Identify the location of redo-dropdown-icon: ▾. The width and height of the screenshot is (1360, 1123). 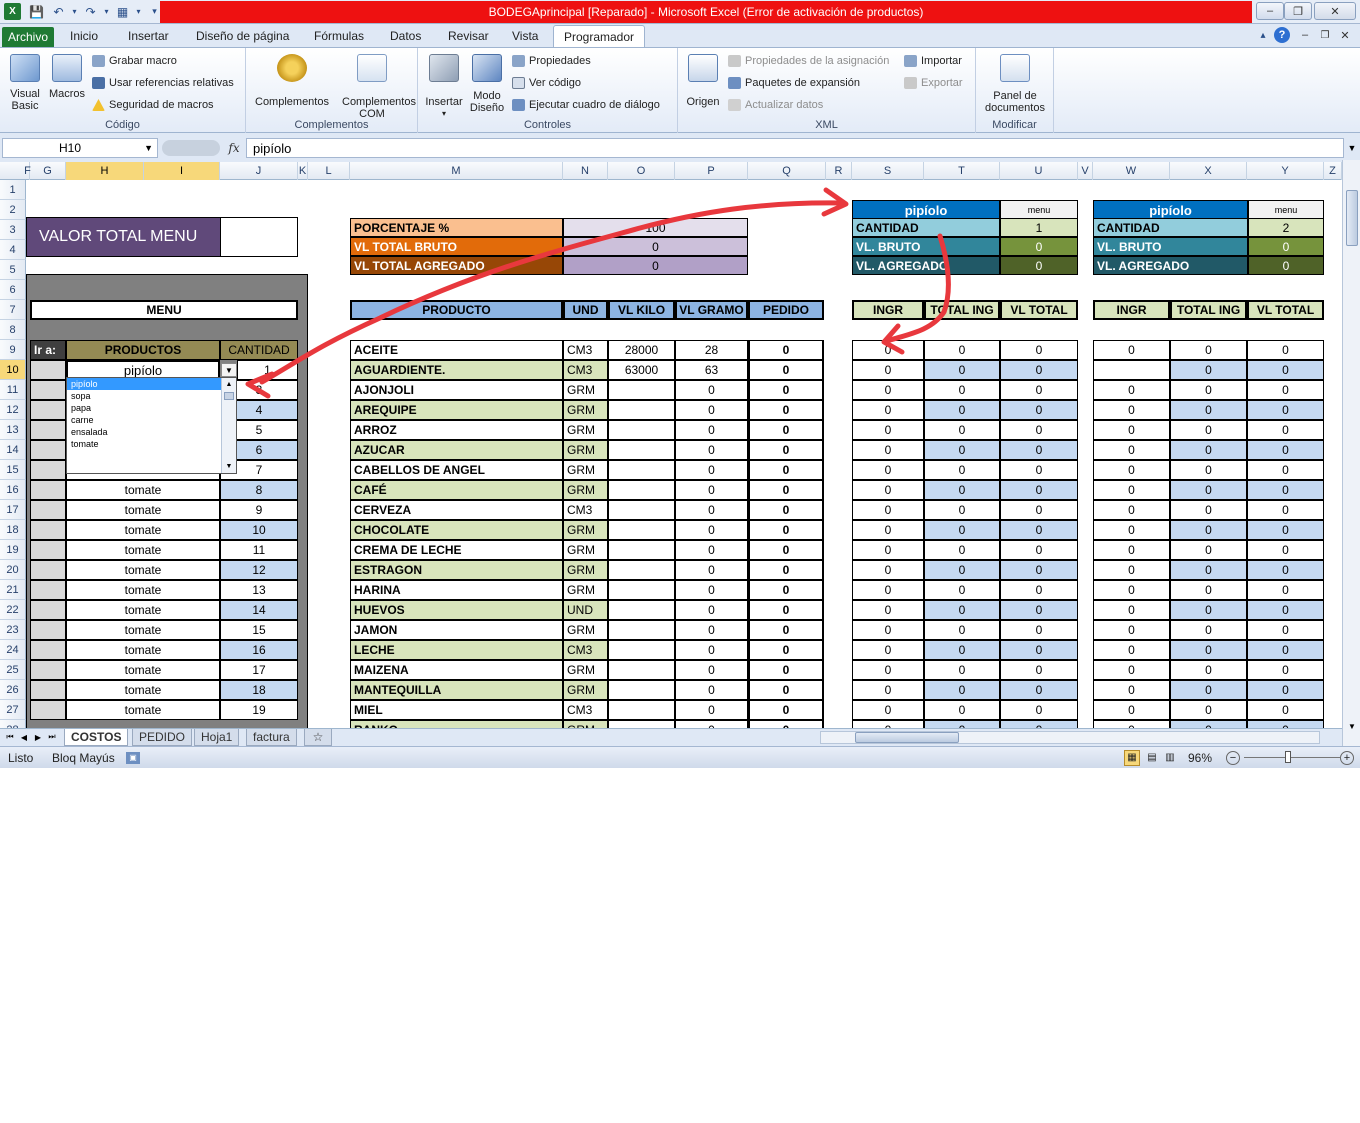
(106, 11).